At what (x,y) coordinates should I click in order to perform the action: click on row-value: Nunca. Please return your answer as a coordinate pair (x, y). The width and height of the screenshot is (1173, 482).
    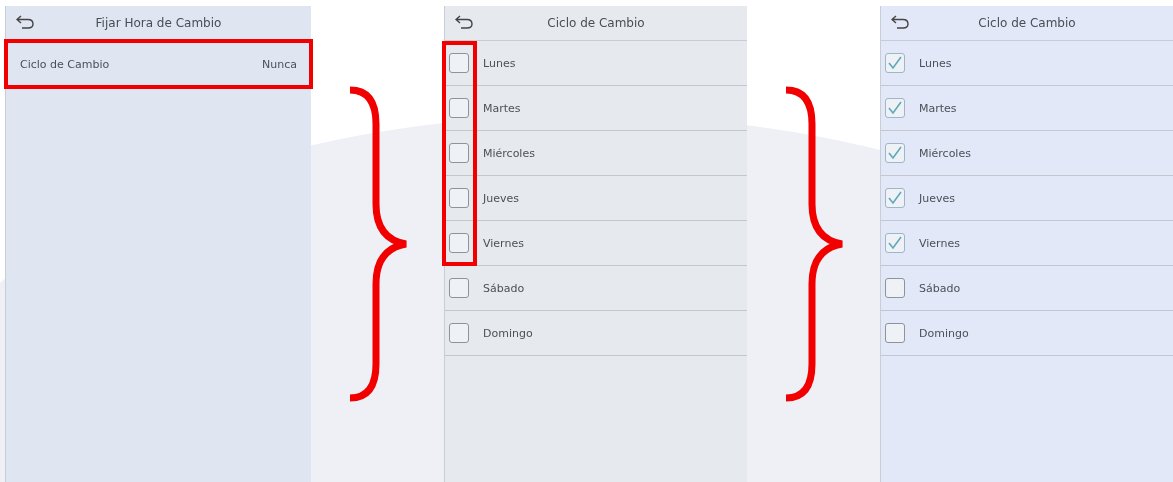
    Looking at the image, I should click on (279, 64).